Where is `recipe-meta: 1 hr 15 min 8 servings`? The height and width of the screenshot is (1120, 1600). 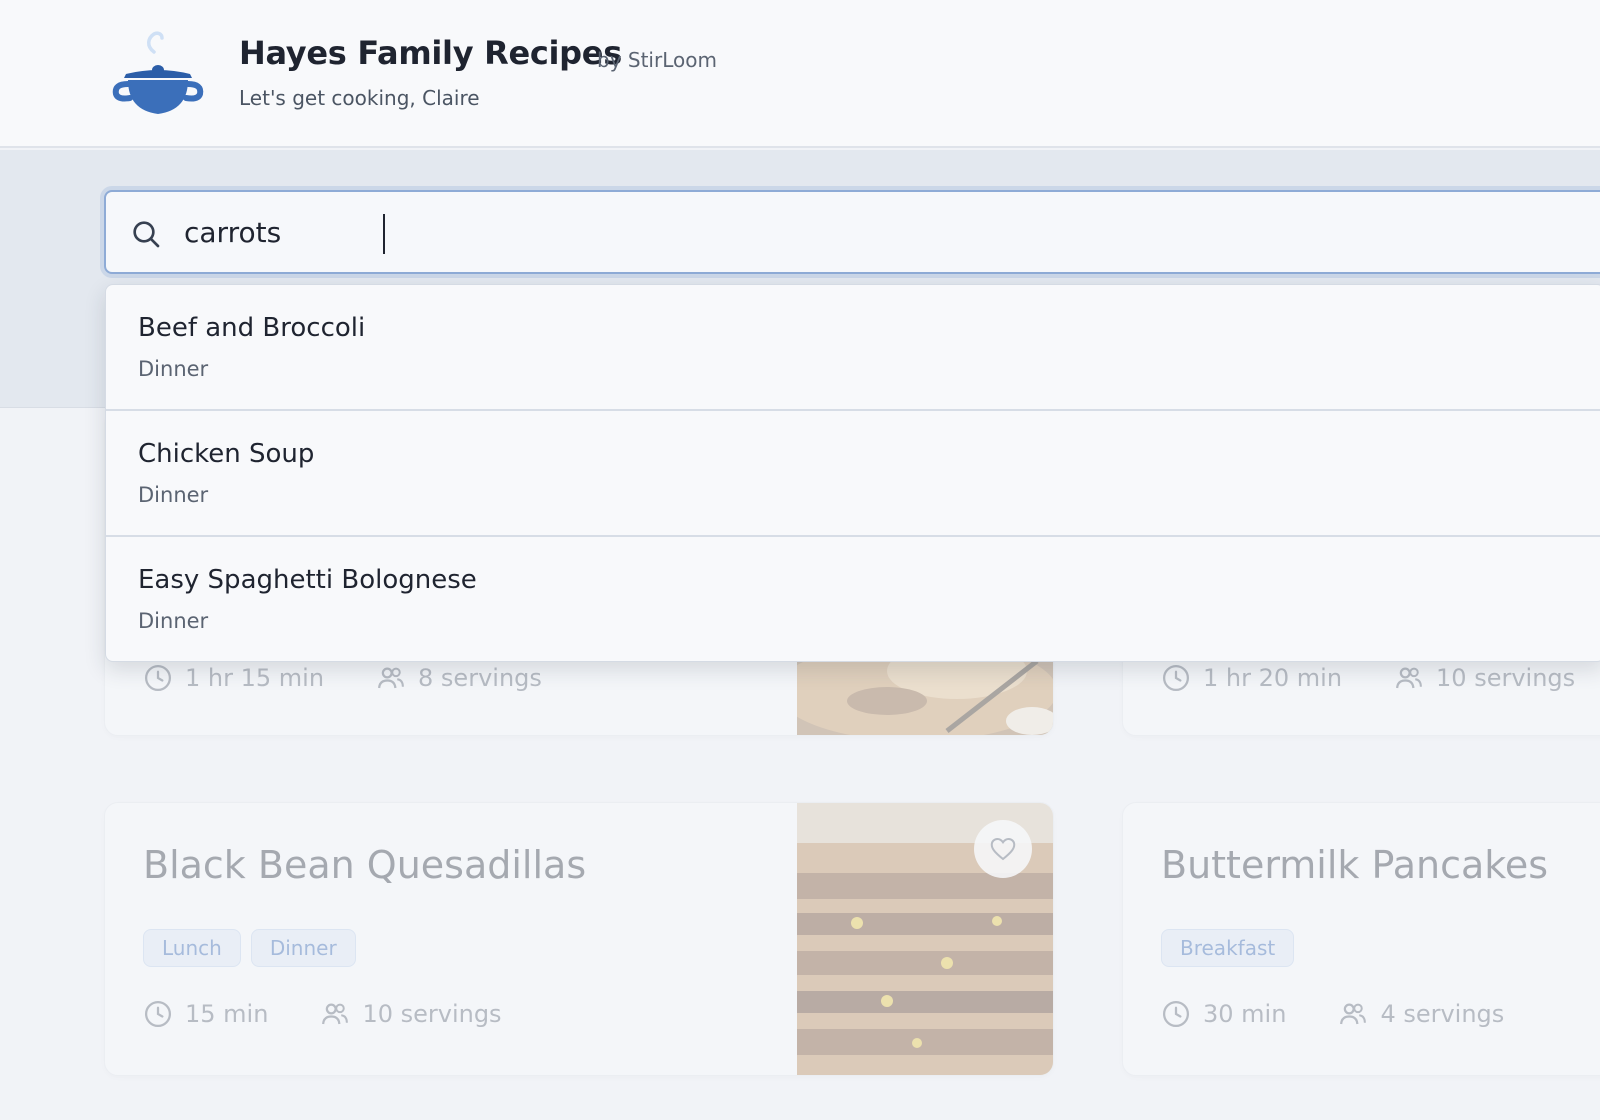
recipe-meta: 1 hr 15 min 8 servings is located at coordinates (342, 678).